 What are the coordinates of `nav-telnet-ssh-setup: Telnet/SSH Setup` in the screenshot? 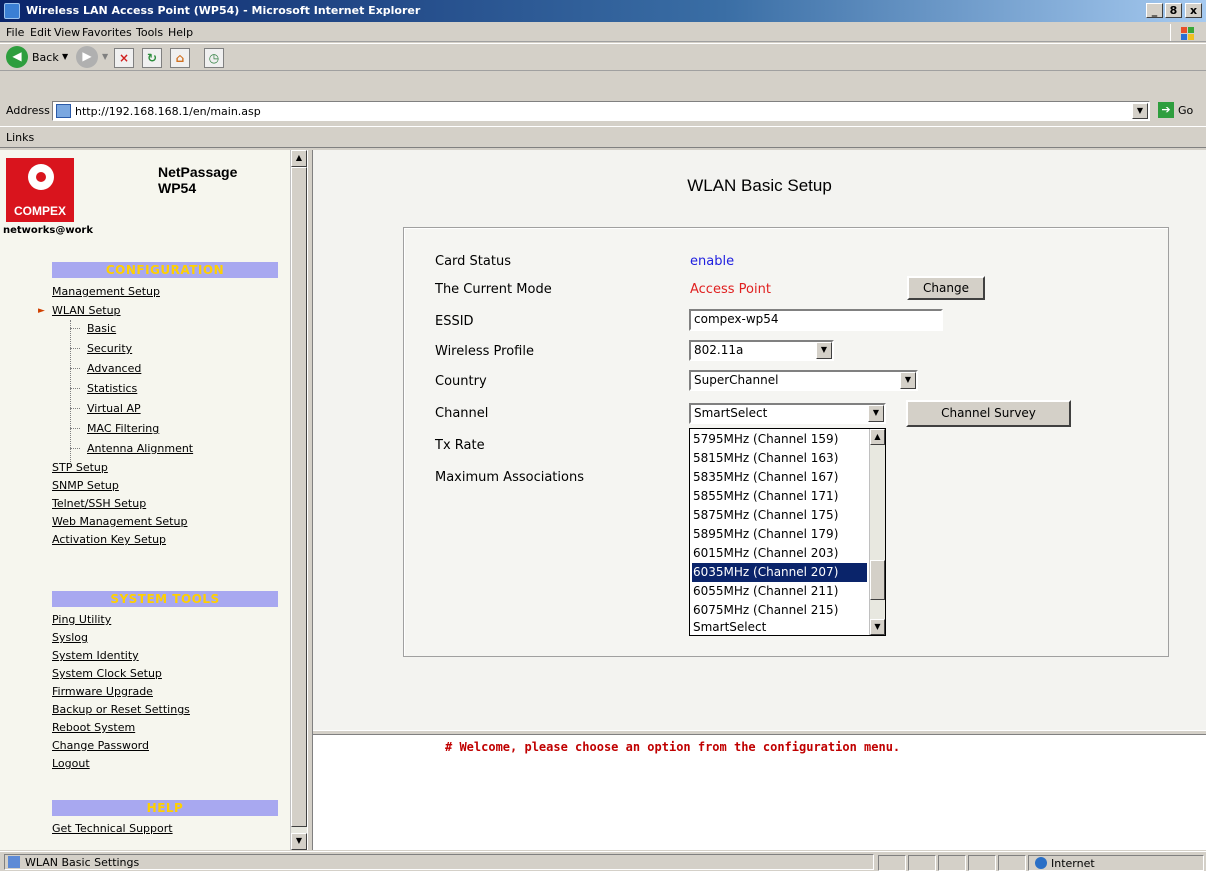 It's located at (99, 503).